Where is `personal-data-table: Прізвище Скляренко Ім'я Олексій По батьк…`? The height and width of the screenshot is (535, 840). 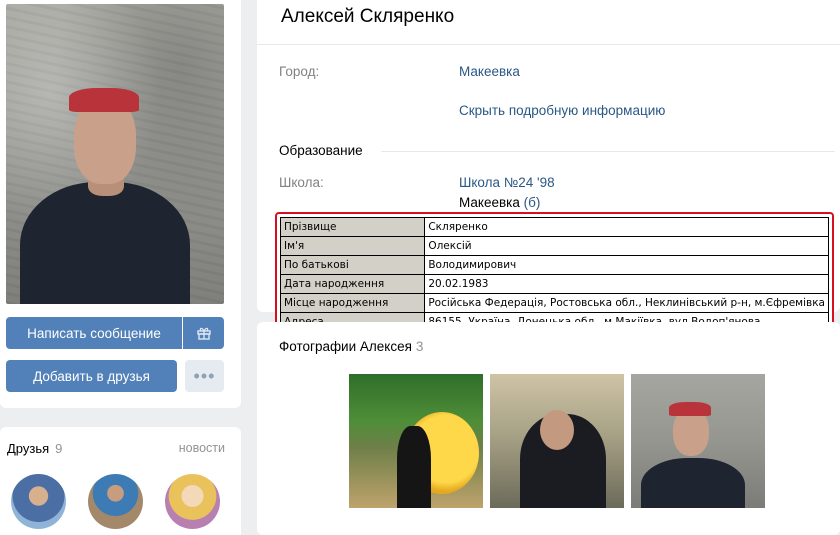 personal-data-table: Прізвище Скляренко Ім'я Олексій По батьк… is located at coordinates (554, 274).